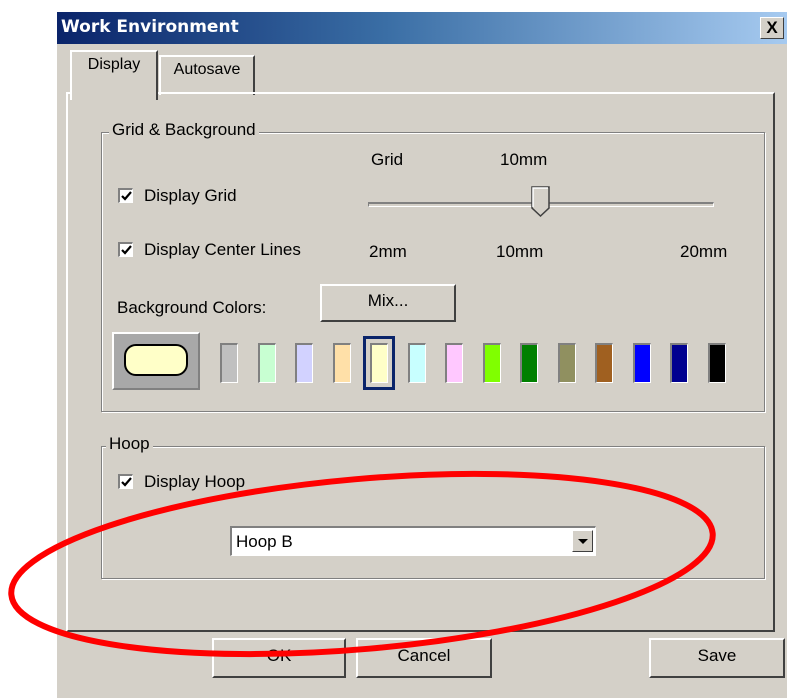  I want to click on ok-button: OK, so click(279, 658).